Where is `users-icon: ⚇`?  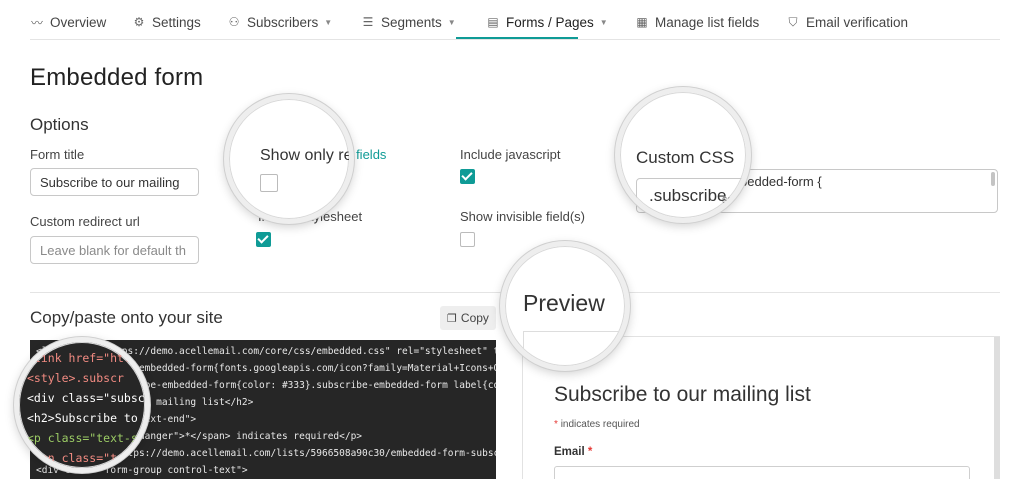 users-icon: ⚇ is located at coordinates (234, 22).